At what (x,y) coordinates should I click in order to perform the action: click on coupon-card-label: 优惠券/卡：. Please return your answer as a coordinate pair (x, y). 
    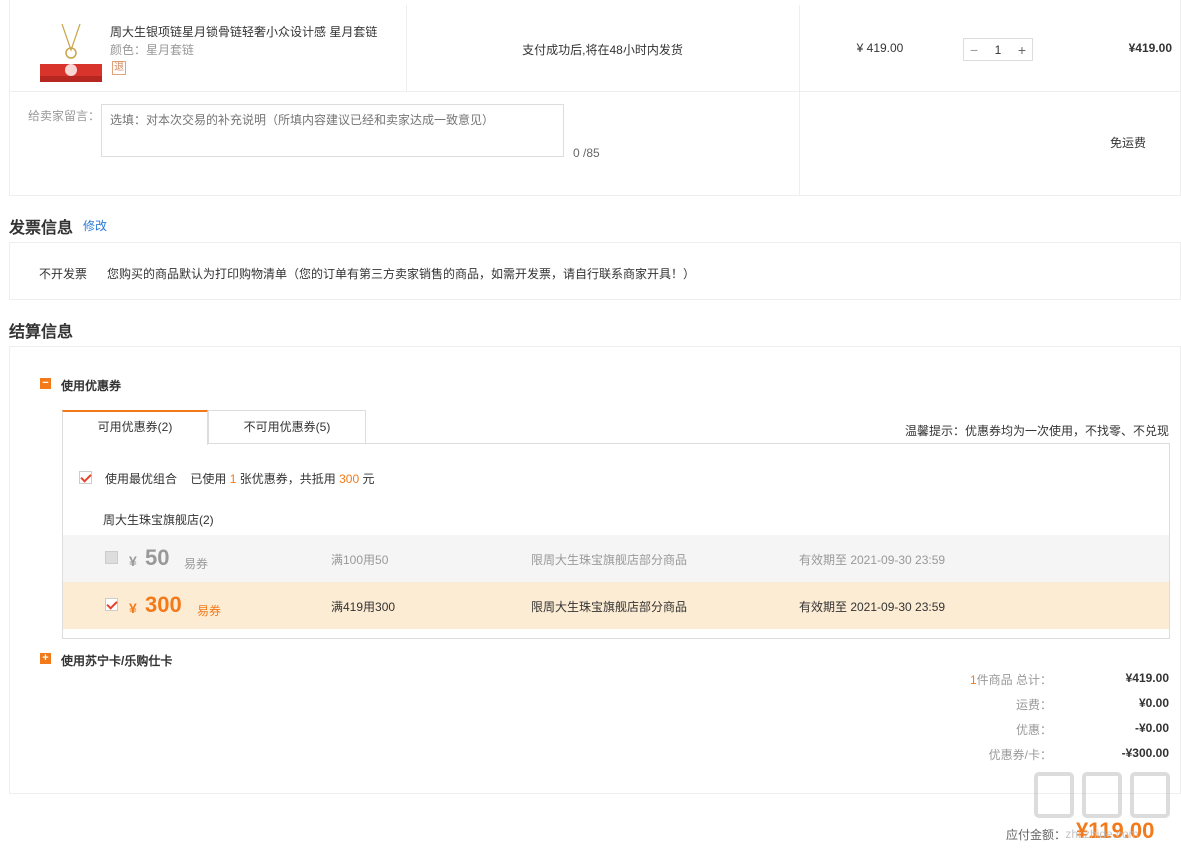
    Looking at the image, I should click on (1020, 755).